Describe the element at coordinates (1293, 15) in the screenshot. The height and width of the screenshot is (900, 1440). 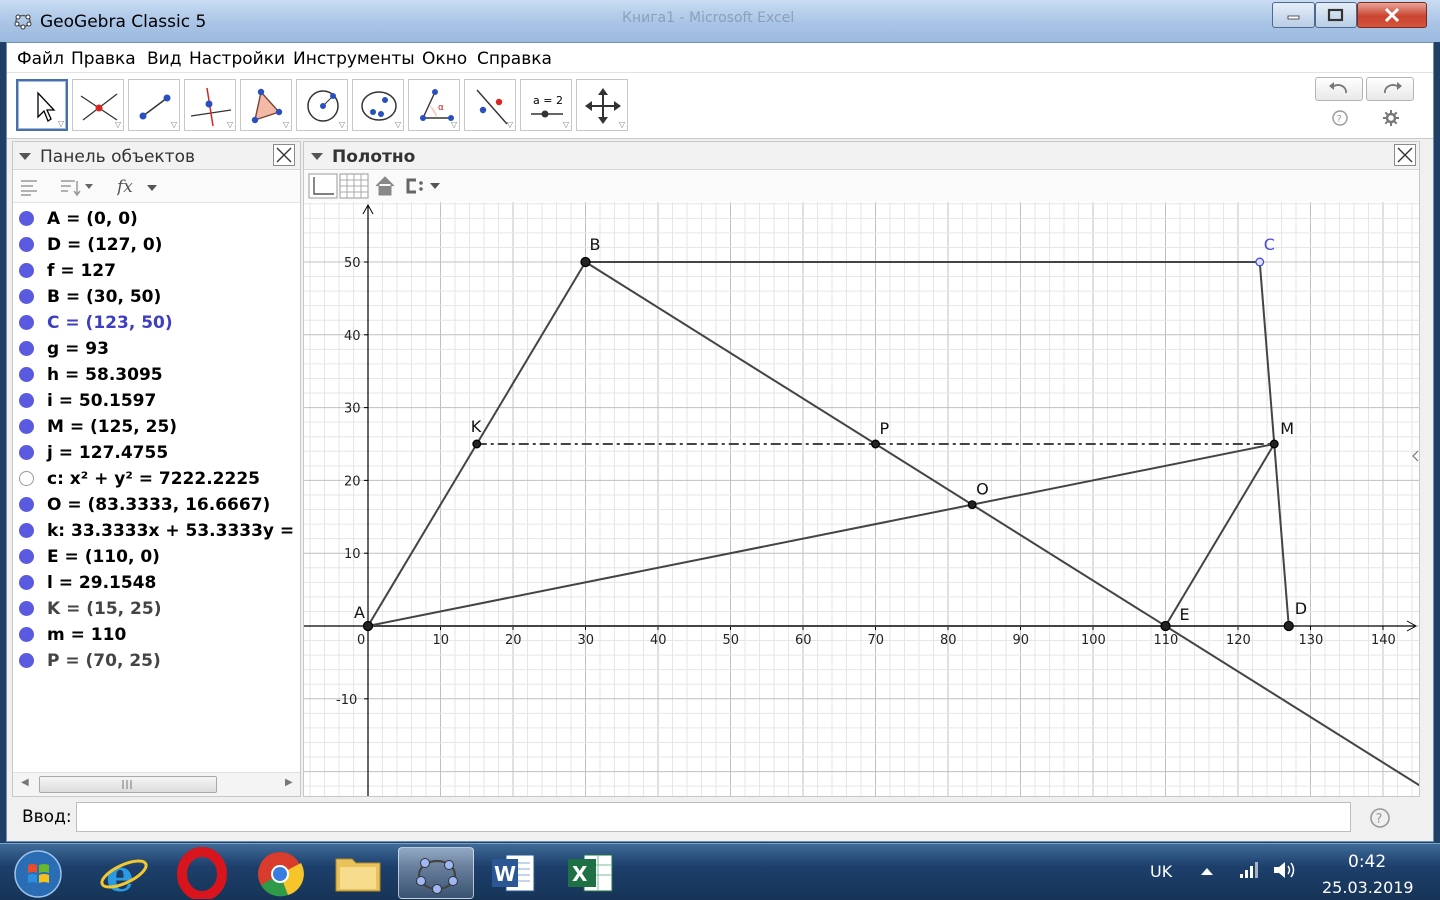
I see `minimize-button` at that location.